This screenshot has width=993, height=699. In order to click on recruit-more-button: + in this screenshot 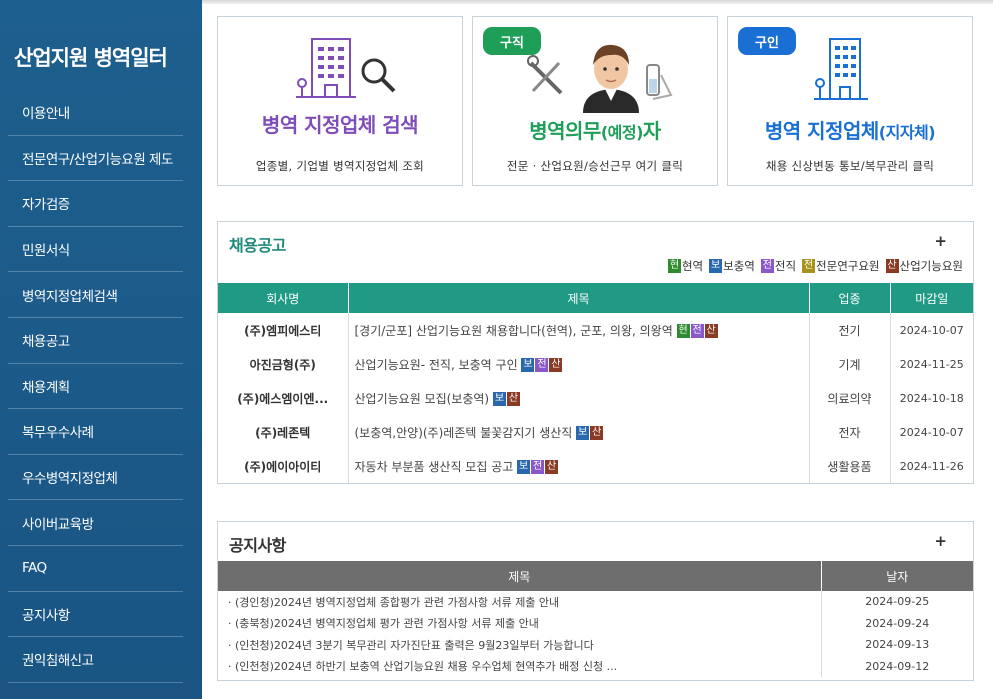, I will do `click(940, 241)`.